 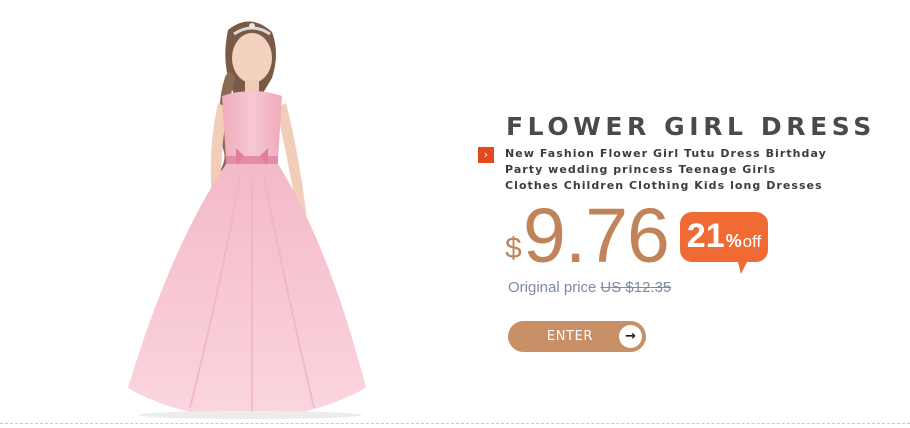 I want to click on badge-tail, so click(x=743, y=266).